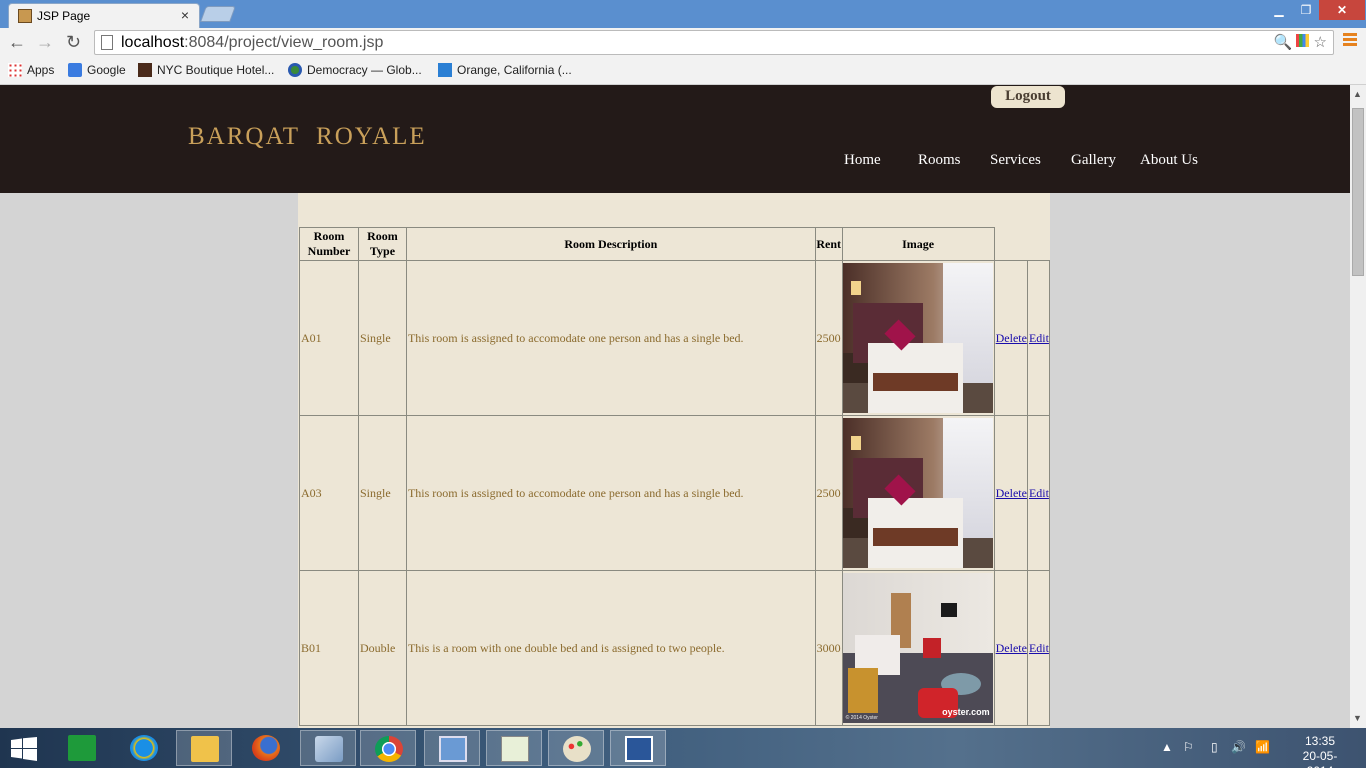 The height and width of the screenshot is (768, 1366). Describe the element at coordinates (104, 15) in the screenshot. I see `browser-tab: JSP Page ×` at that location.